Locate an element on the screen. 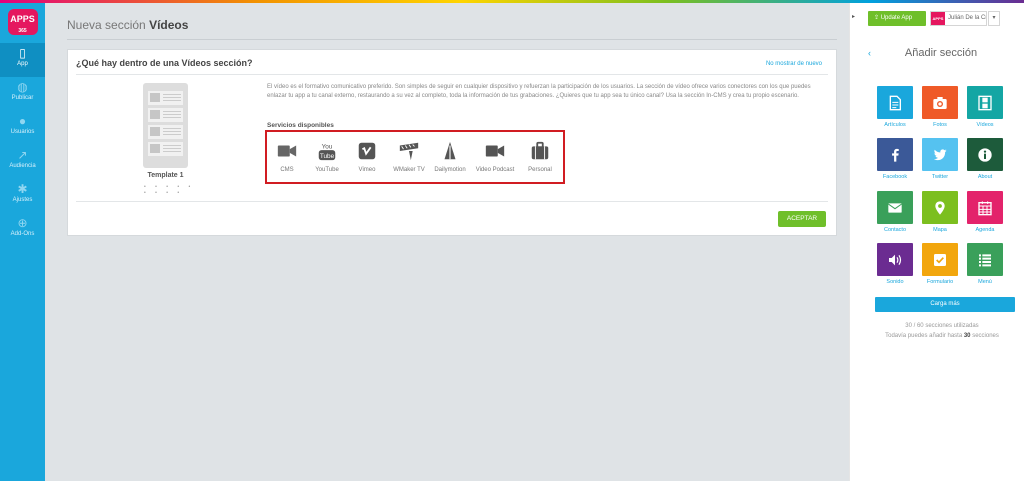  card-footer-divider is located at coordinates (452, 201).